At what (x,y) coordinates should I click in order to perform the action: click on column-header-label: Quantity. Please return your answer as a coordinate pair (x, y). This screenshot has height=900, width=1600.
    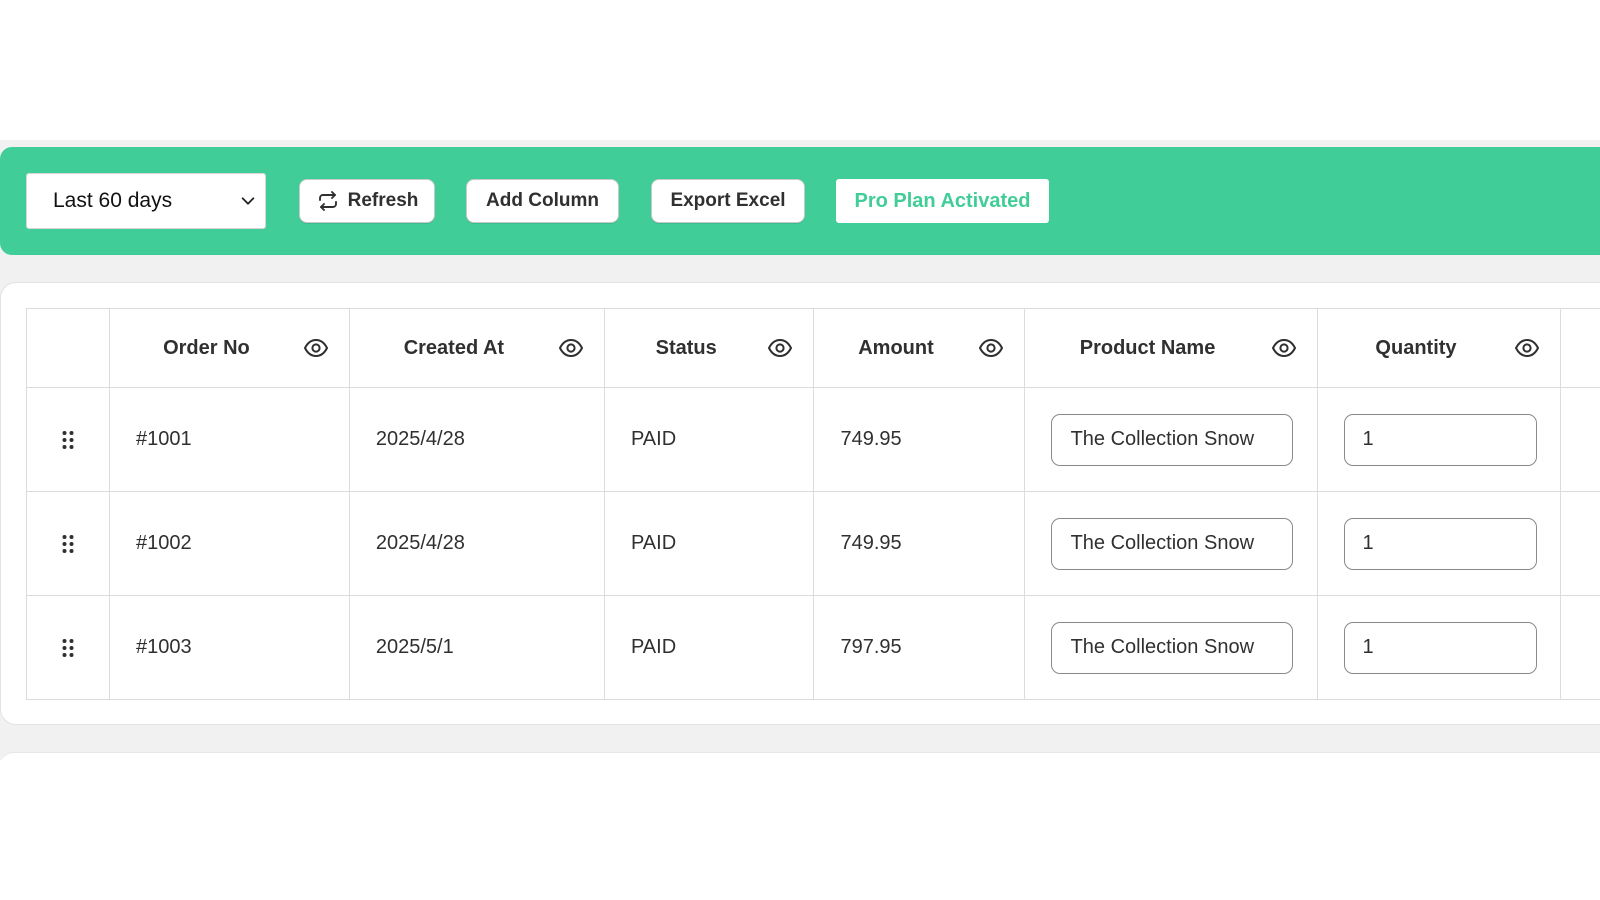
    Looking at the image, I should click on (1416, 347).